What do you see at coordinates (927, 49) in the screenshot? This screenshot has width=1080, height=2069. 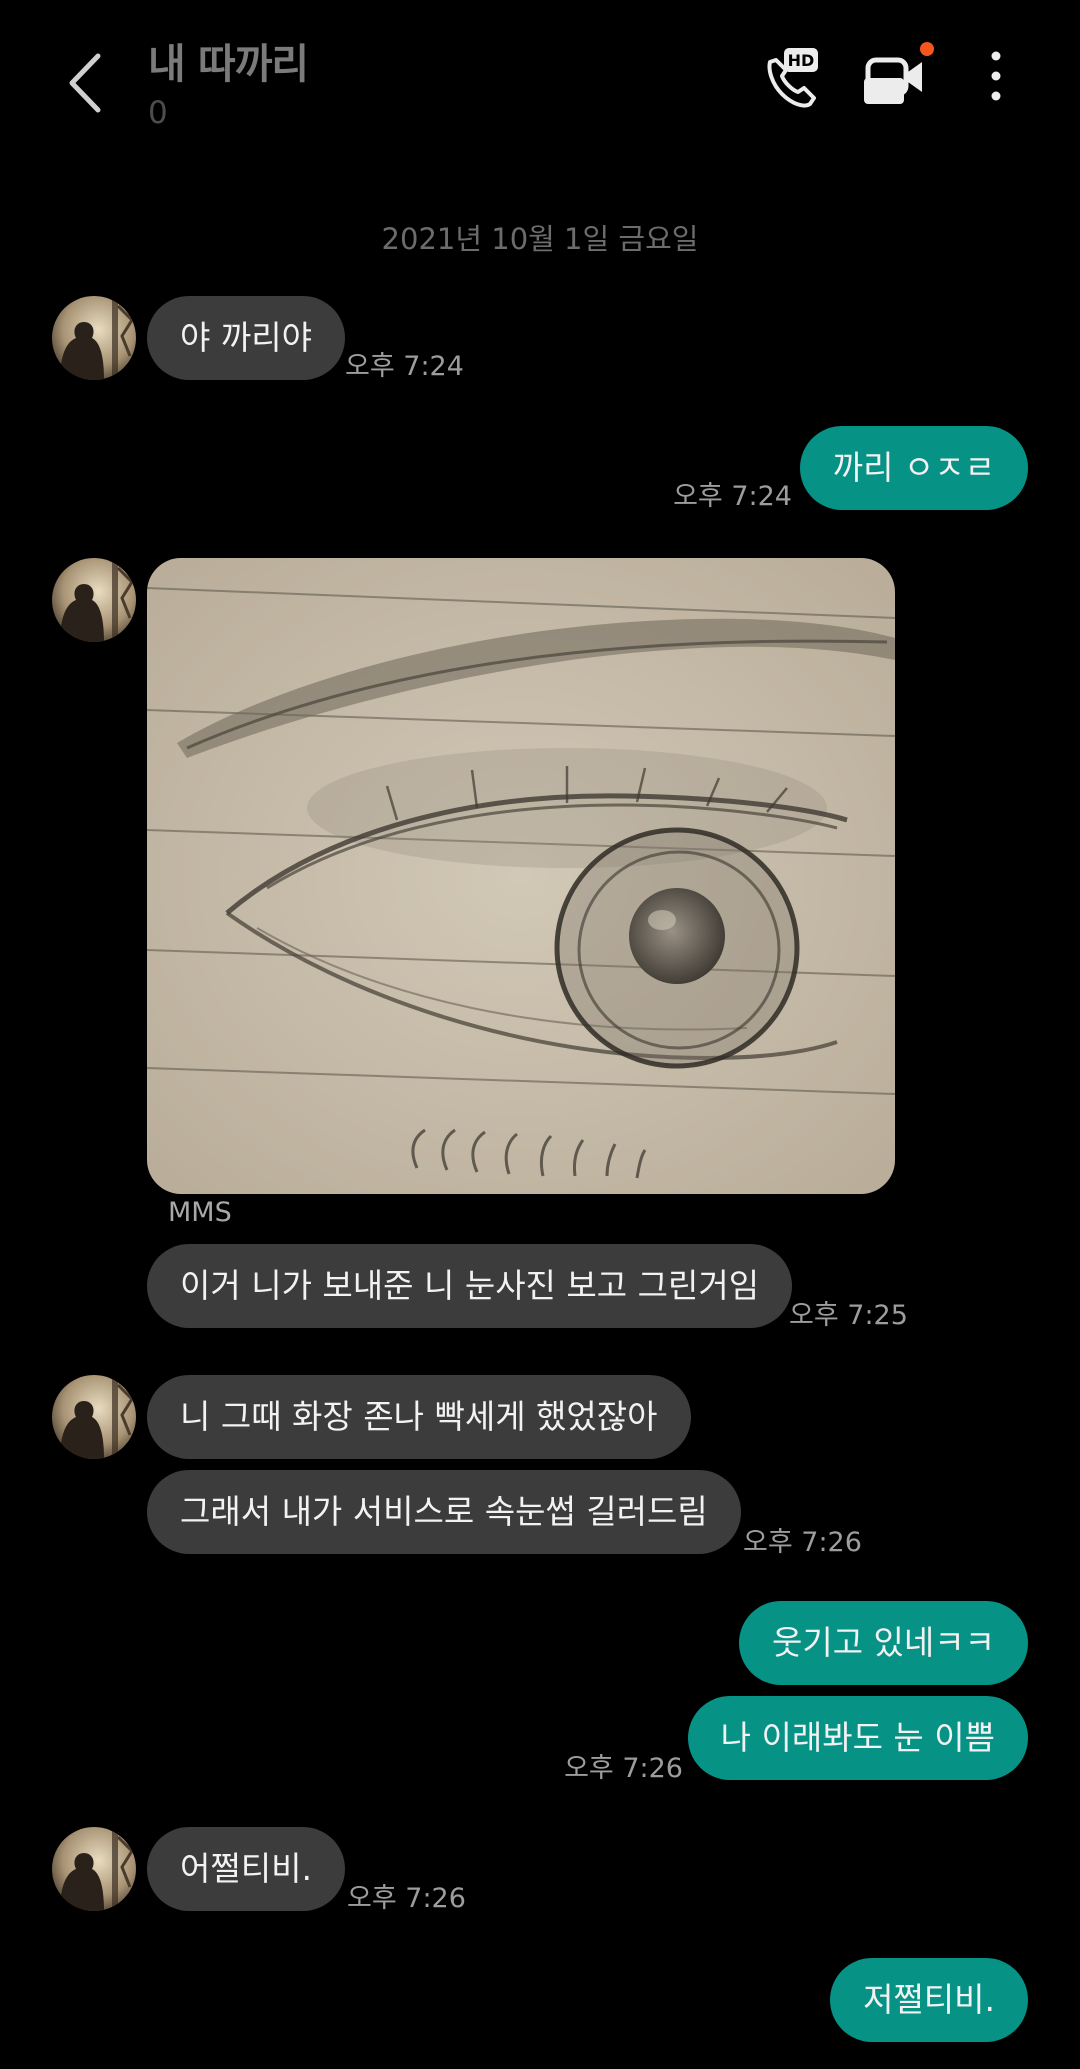 I see `notification-dot` at bounding box center [927, 49].